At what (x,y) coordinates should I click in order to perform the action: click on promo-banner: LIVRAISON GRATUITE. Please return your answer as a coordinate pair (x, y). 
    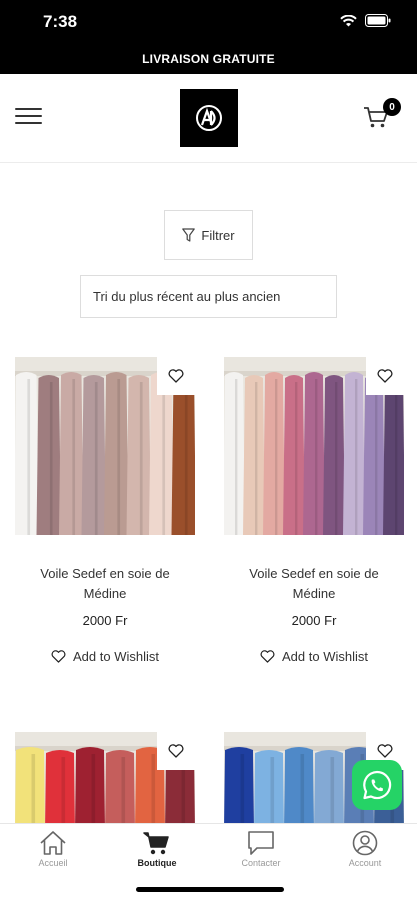
    Looking at the image, I should click on (208, 59).